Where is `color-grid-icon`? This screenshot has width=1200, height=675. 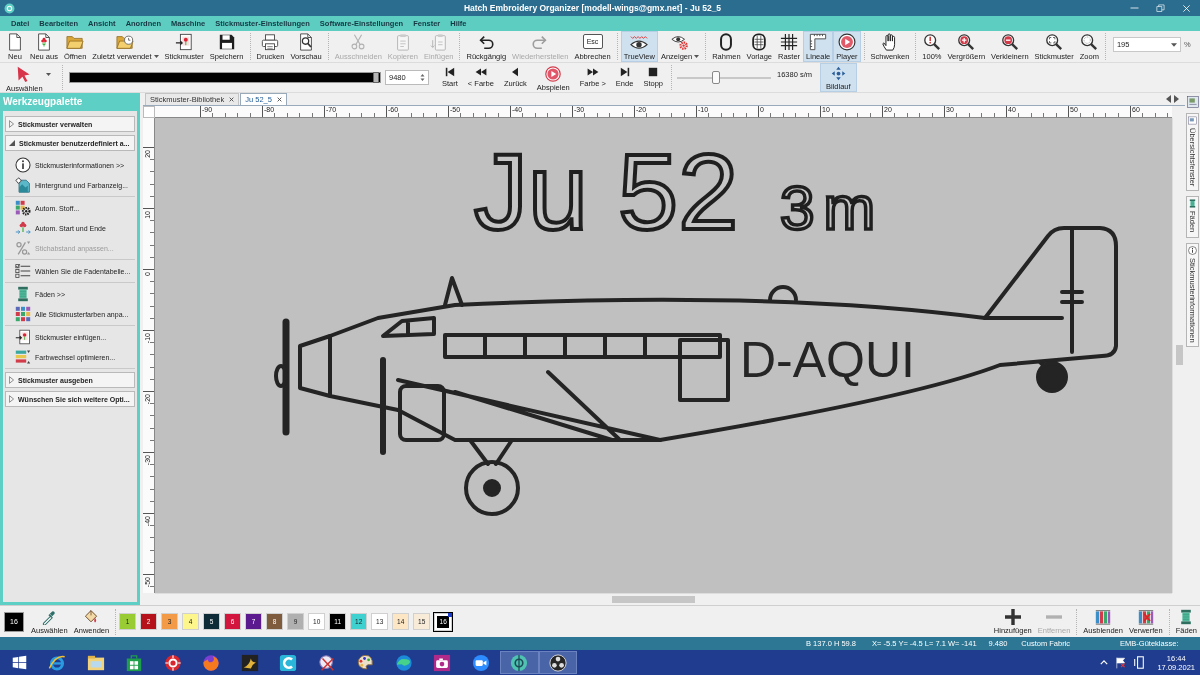 color-grid-icon is located at coordinates (23, 314).